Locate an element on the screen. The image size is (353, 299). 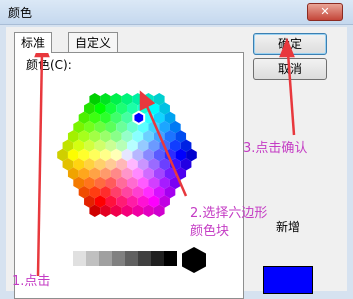
arrow-step2 is located at coordinates (166, 150).